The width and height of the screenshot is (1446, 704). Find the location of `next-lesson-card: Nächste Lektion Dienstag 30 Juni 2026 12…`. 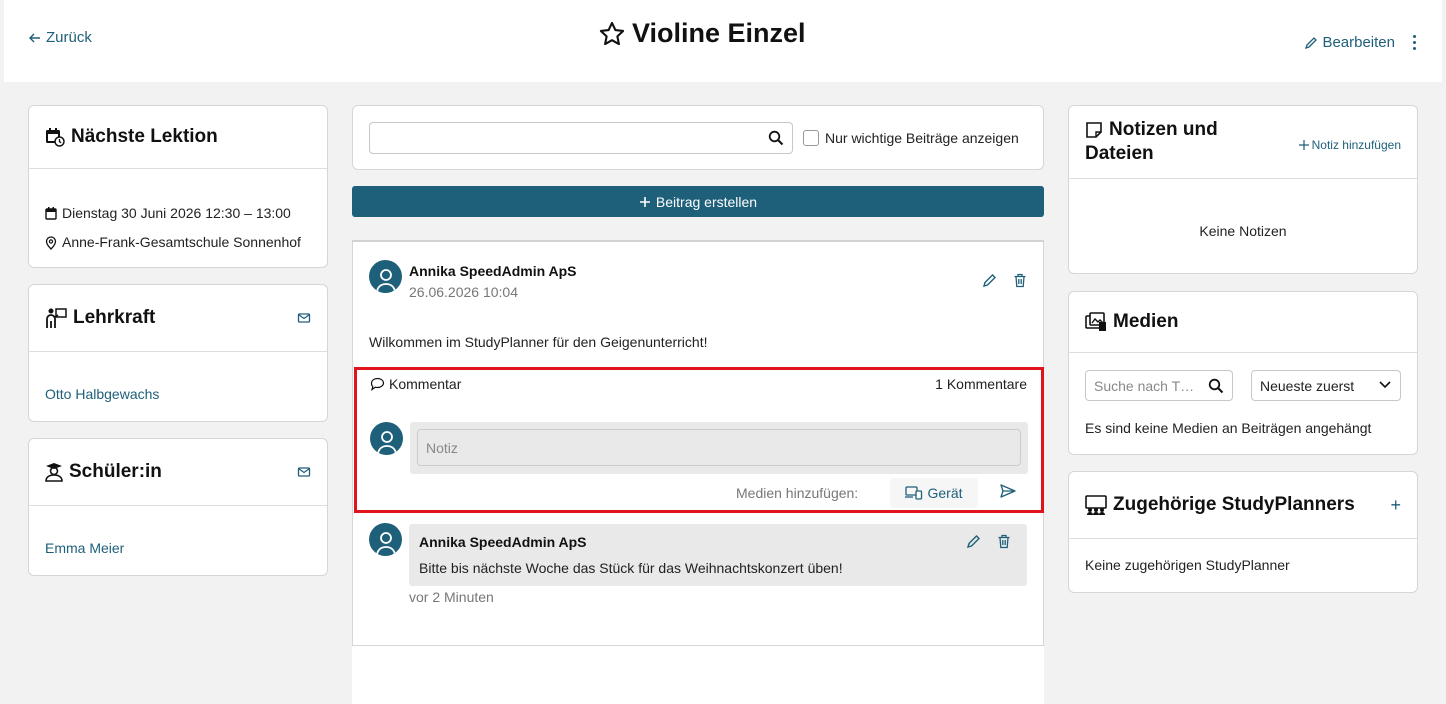

next-lesson-card: Nächste Lektion Dienstag 30 Juni 2026 12… is located at coordinates (178, 186).